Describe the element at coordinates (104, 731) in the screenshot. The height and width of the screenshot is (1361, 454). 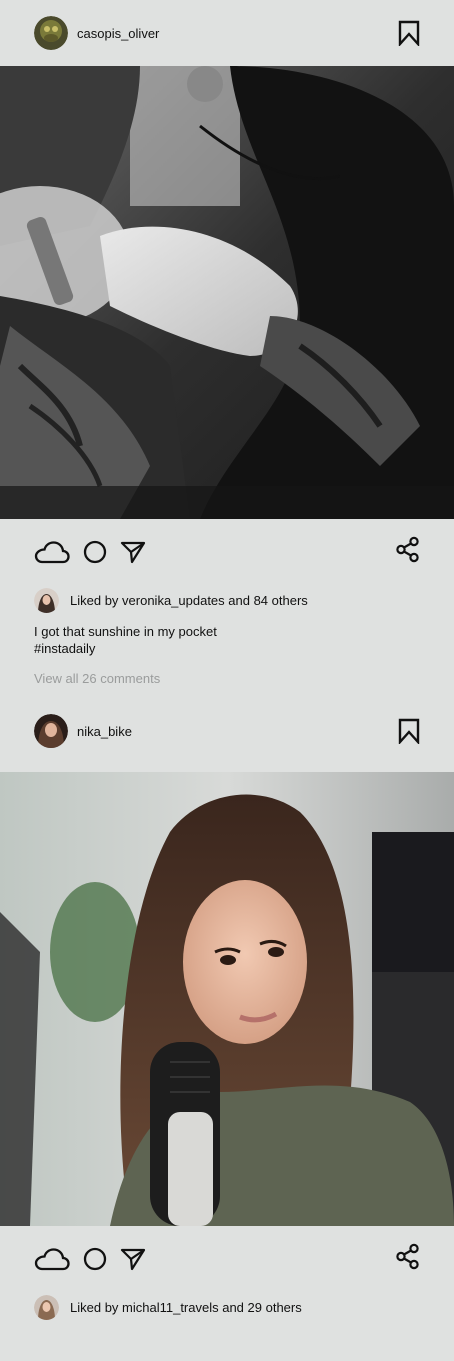
I see `username: nika_bike` at that location.